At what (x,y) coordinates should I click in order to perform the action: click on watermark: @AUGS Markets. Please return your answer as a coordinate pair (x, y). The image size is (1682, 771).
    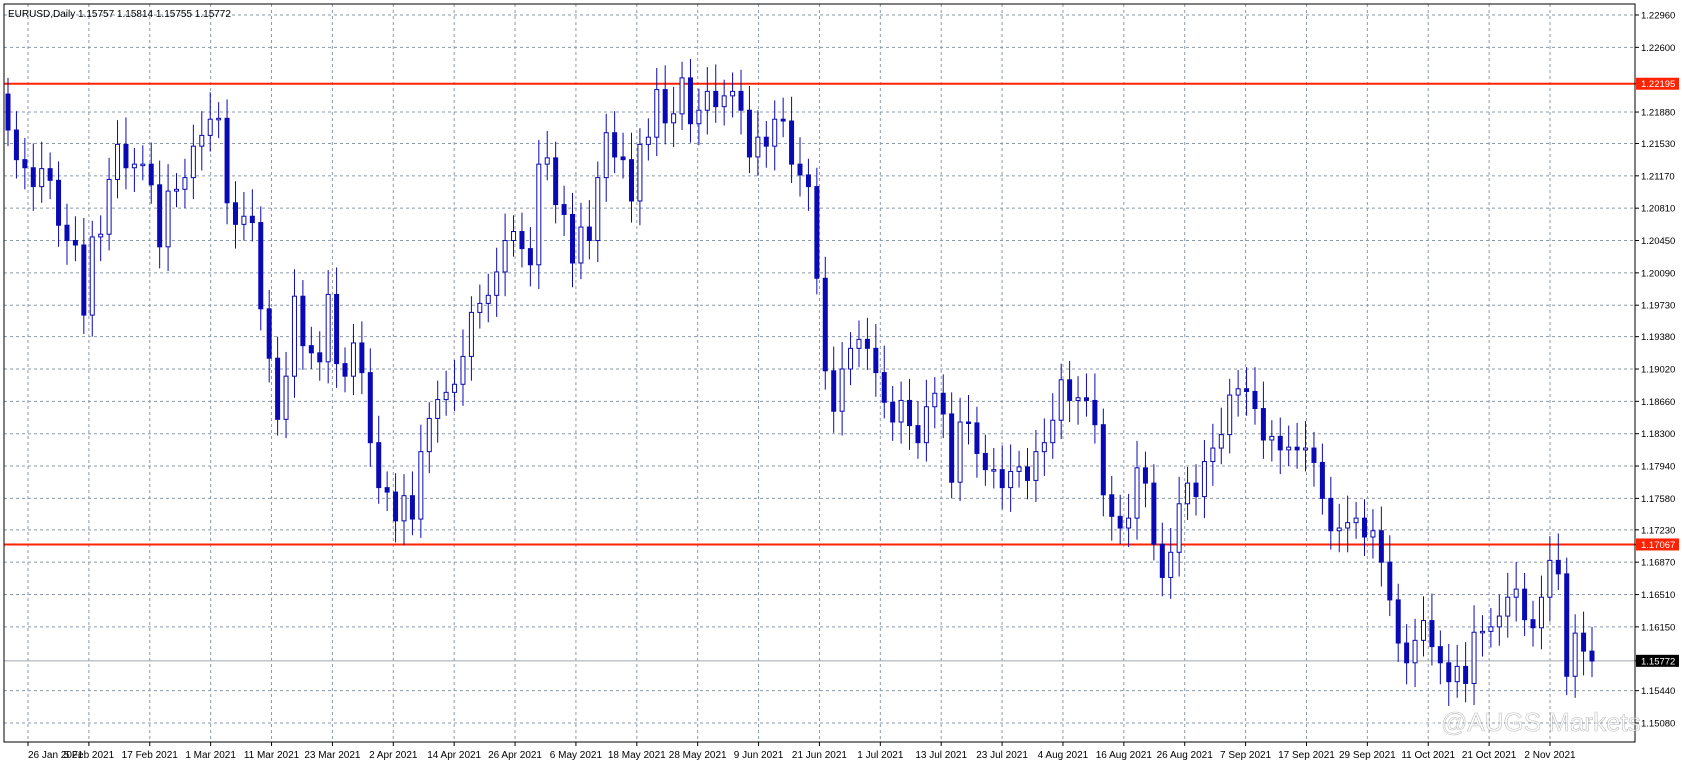
    Looking at the image, I should click on (1525, 722).